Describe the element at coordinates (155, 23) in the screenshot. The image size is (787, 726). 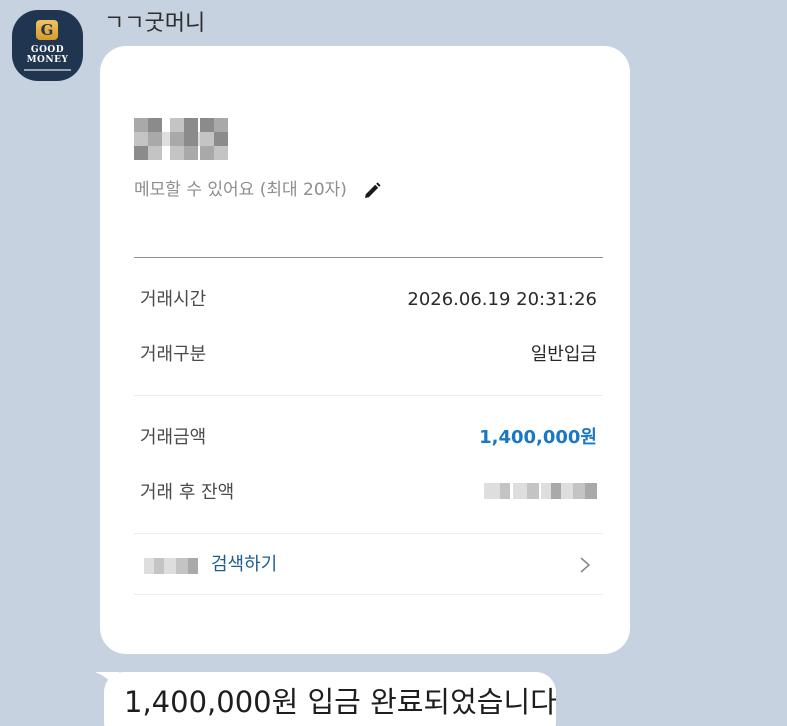
I see `sender-name: ㄱㄱ굿머니` at that location.